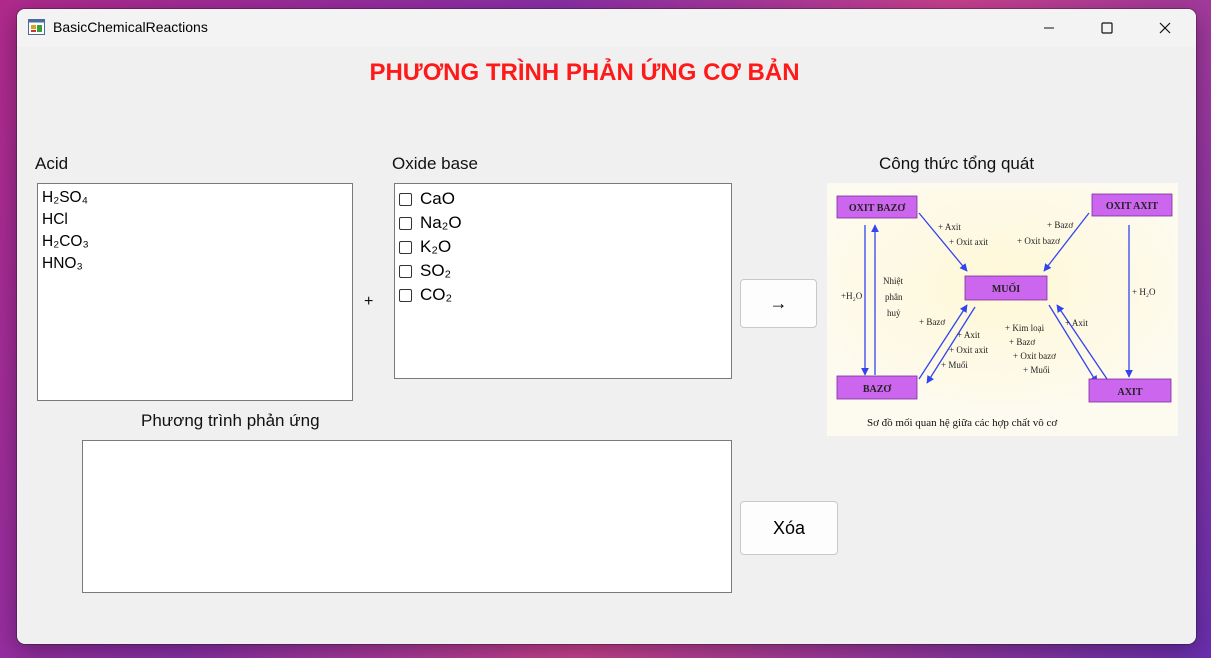 This screenshot has width=1211, height=658. Describe the element at coordinates (1129, 392) in the screenshot. I see `box-axit-label: AXIT` at that location.